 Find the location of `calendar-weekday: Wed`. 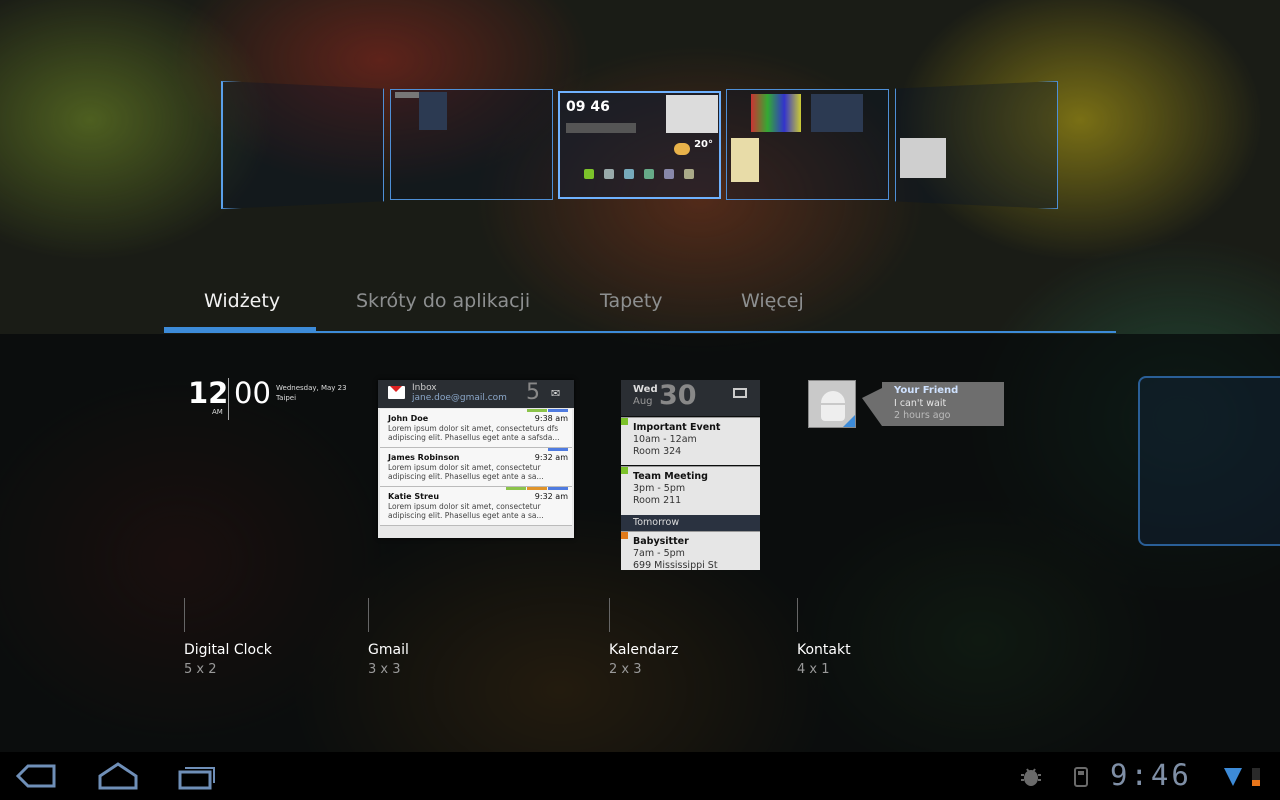

calendar-weekday: Wed is located at coordinates (645, 389).